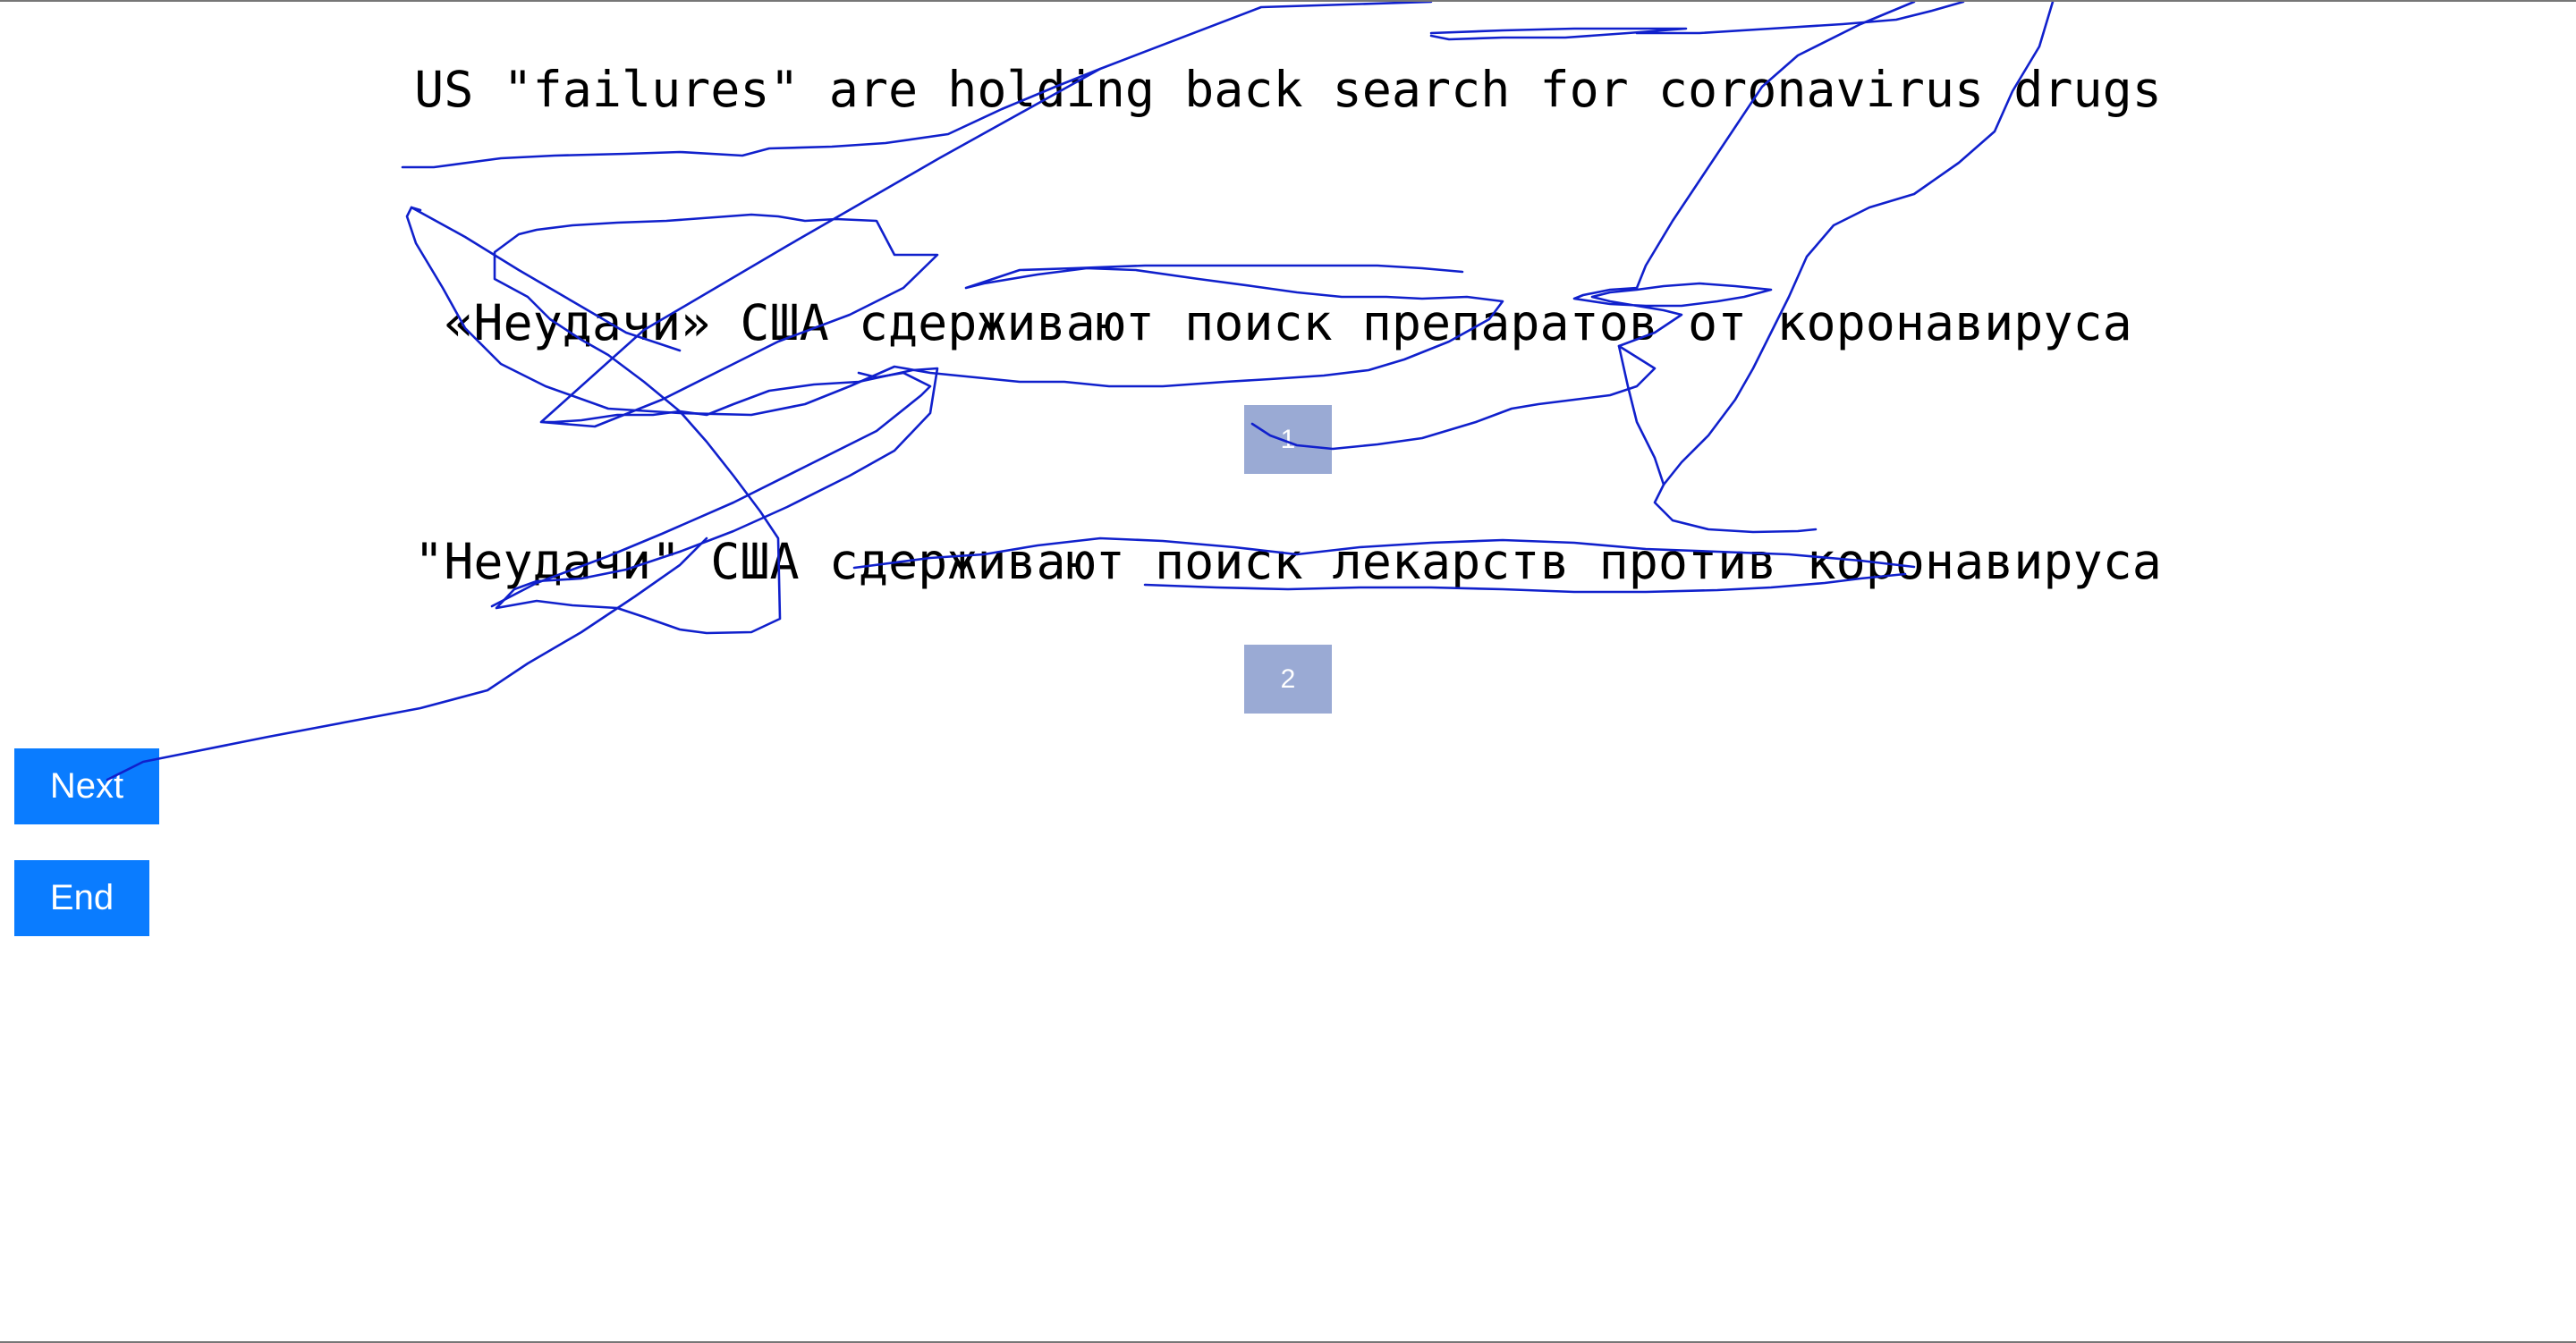 This screenshot has height=1343, width=2576. What do you see at coordinates (1288, 439) in the screenshot?
I see `choose-translation-1-button: 1` at bounding box center [1288, 439].